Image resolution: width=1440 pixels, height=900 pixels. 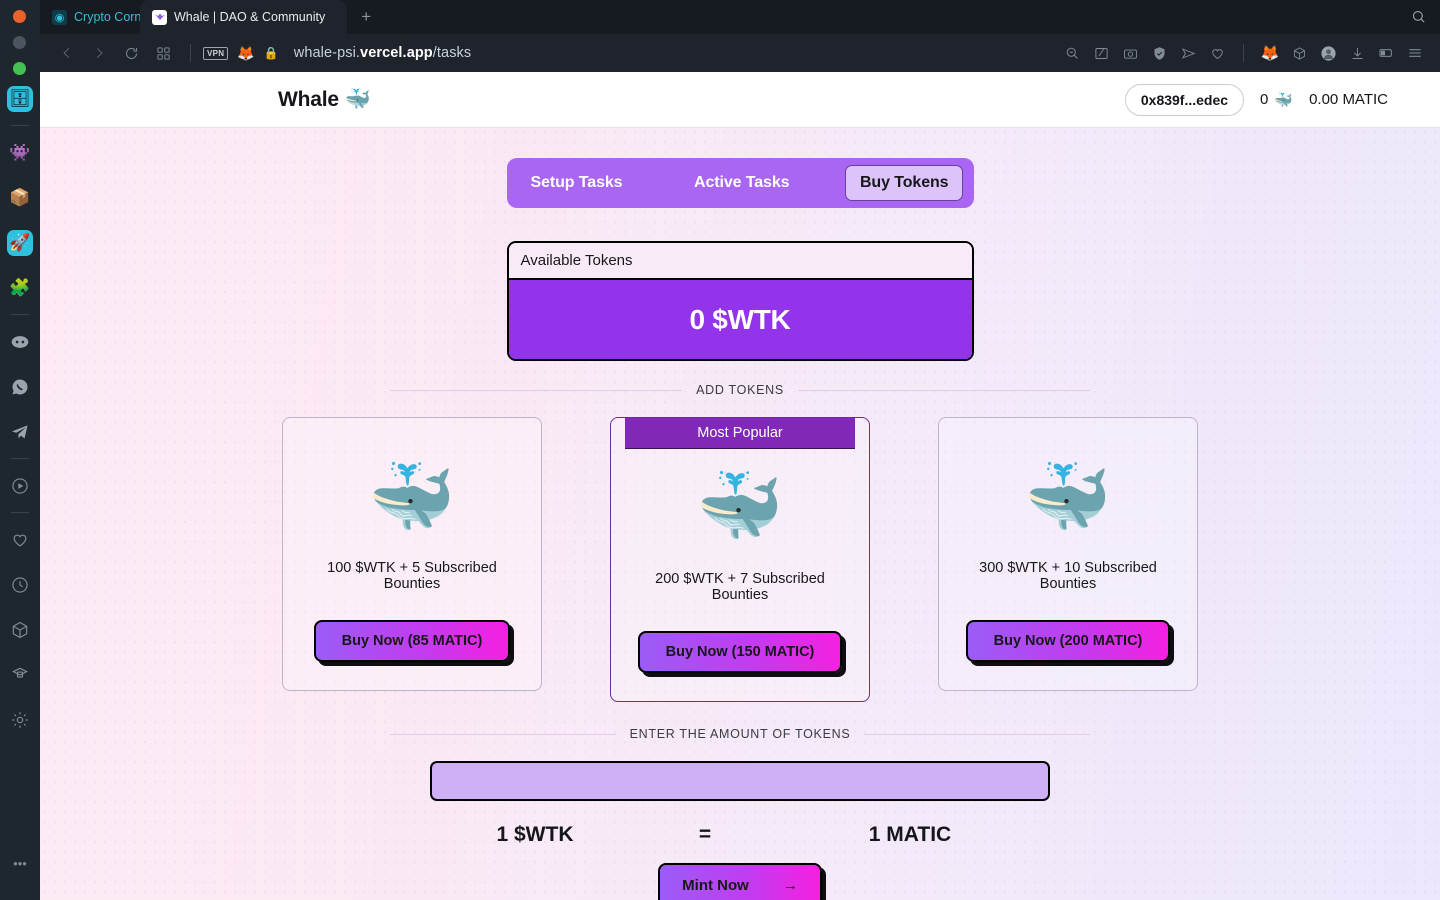 I want to click on page-title: Whale 🐳, so click(x=324, y=100).